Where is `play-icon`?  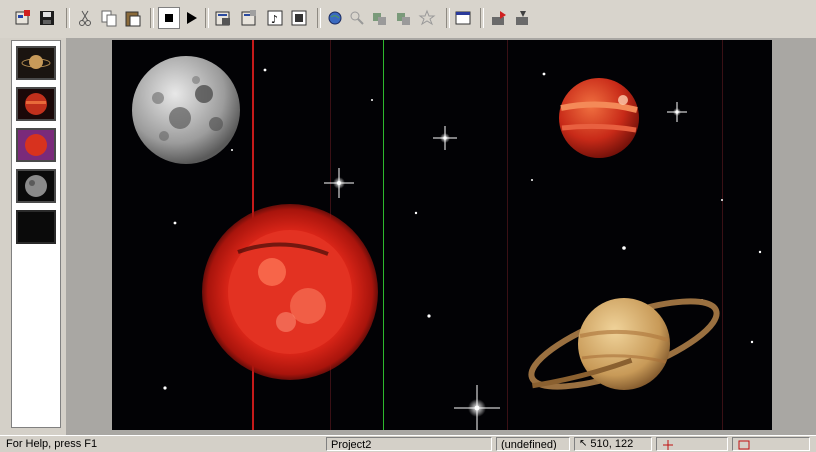
play-icon is located at coordinates (191, 18).